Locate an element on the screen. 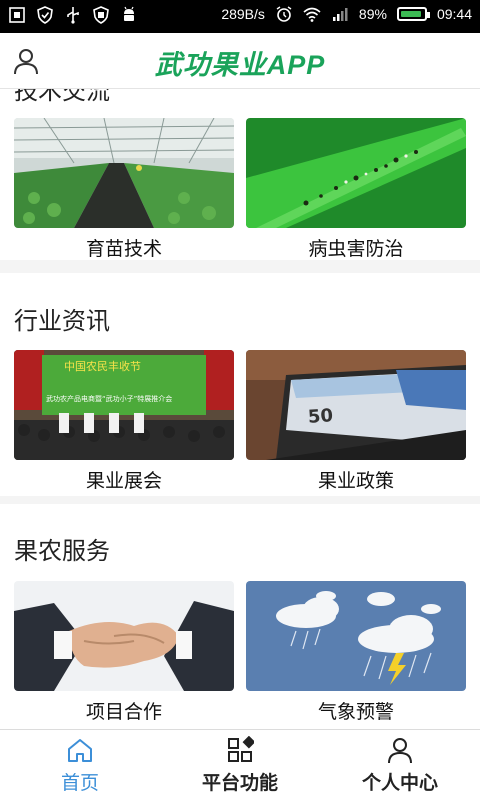 This screenshot has width=480, height=801. person-icon is located at coordinates (400, 751).